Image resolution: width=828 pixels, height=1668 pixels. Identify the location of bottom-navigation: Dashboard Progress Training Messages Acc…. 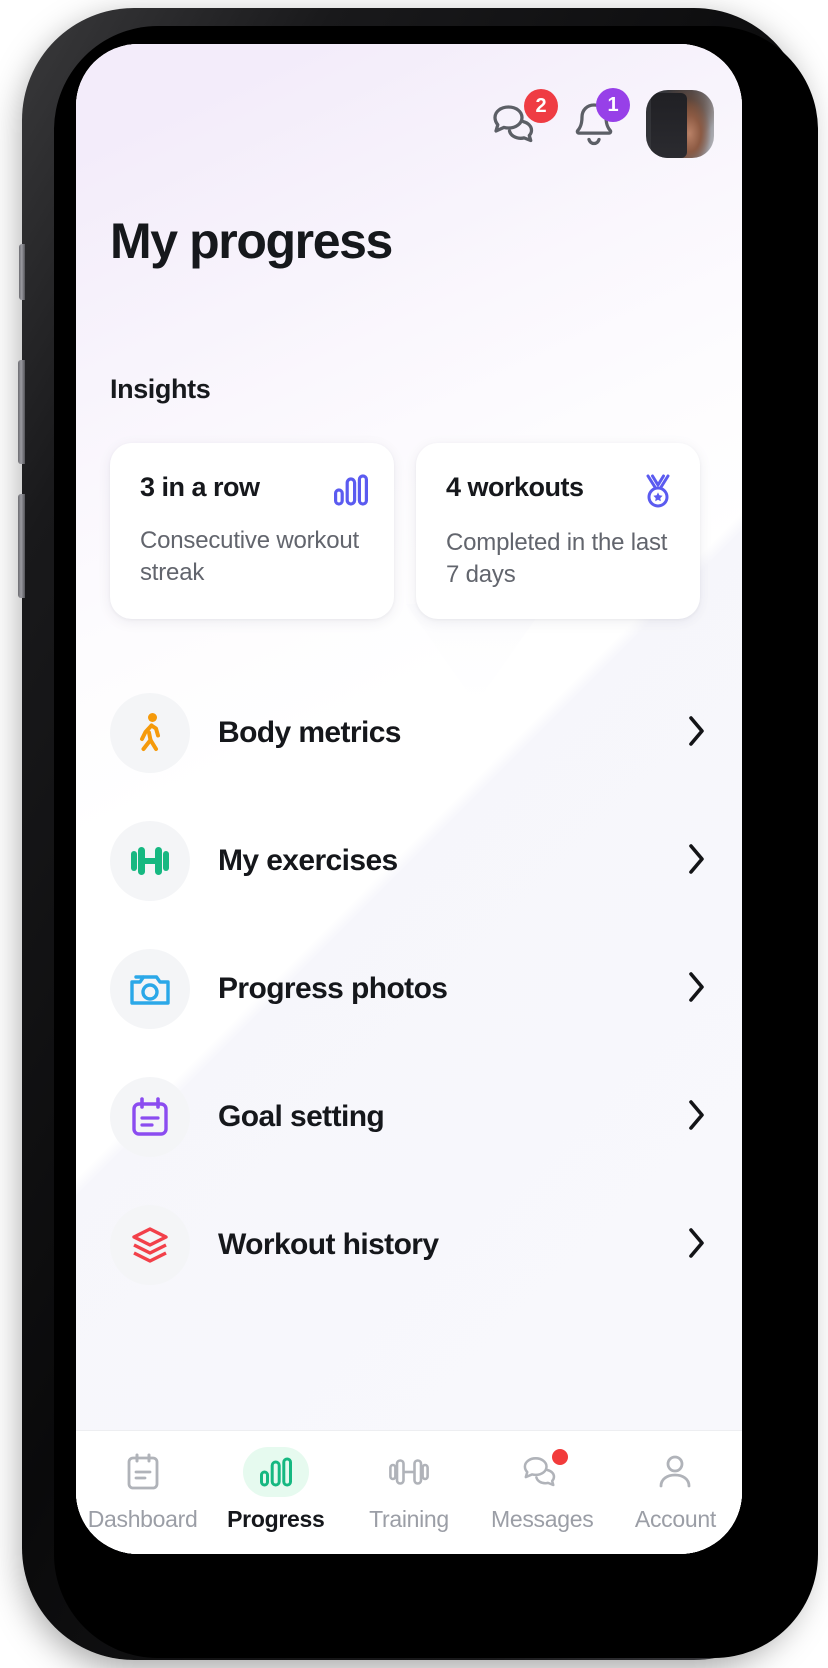
(409, 1492).